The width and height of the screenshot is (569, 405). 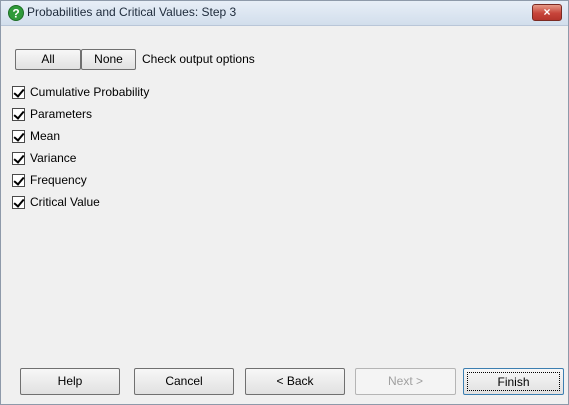 I want to click on select-none-button: None, so click(x=108, y=59).